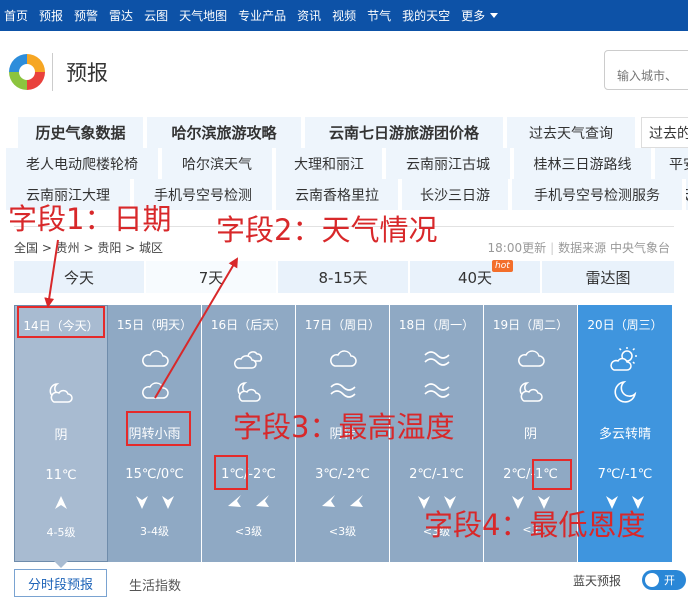  Describe the element at coordinates (83, 163) in the screenshot. I see `link-stair-wheelchair: 老人电动爬楼轮椅` at that location.